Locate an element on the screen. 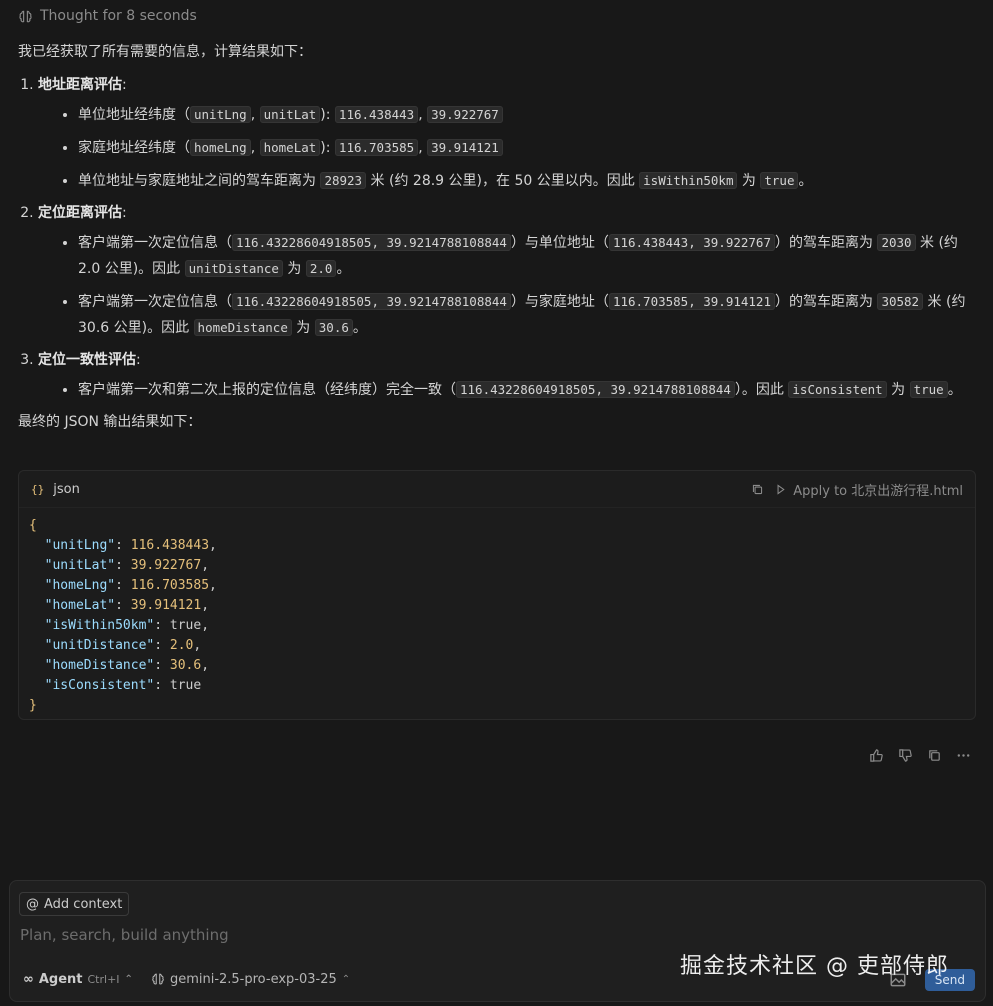 The width and height of the screenshot is (993, 1006). add-context-button: @ Add context is located at coordinates (74, 904).